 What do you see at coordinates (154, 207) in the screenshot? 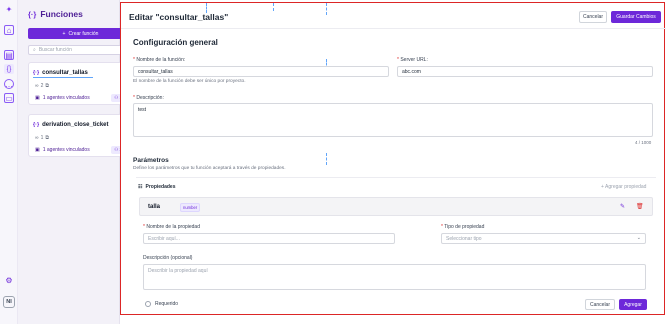
I see `property-name: talla` at bounding box center [154, 207].